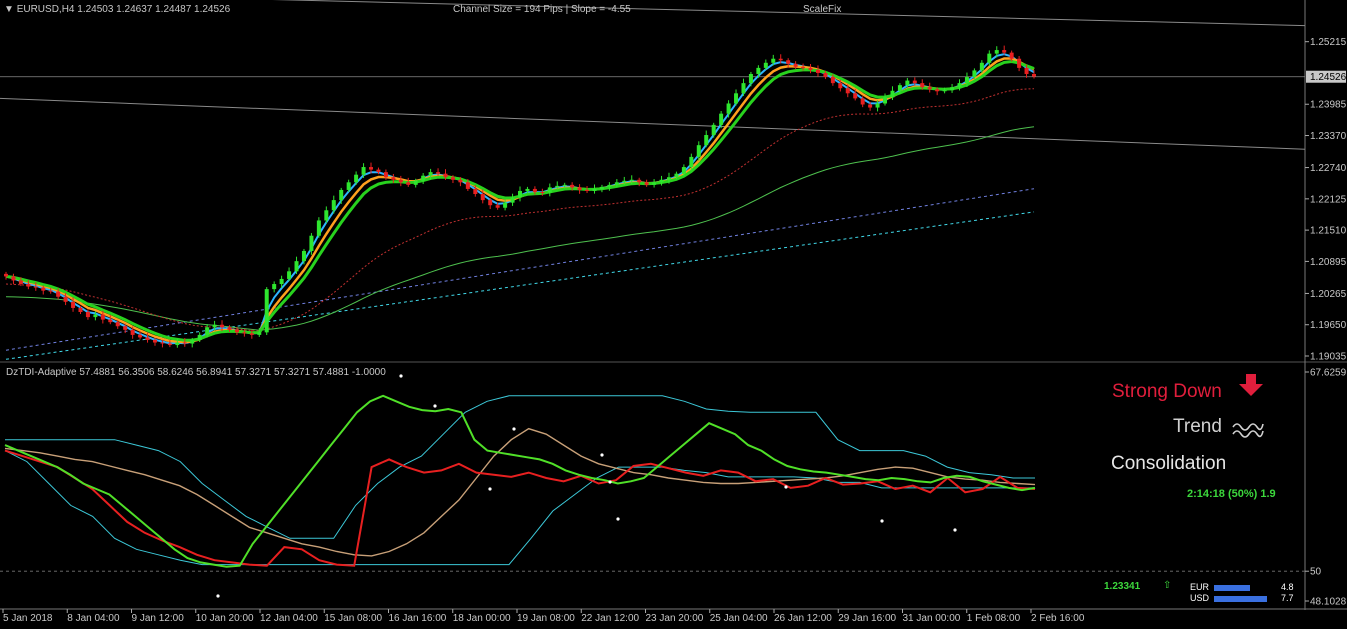 The height and width of the screenshot is (629, 1347). What do you see at coordinates (1122, 586) in the screenshot?
I see `level-readout: 1.23341` at bounding box center [1122, 586].